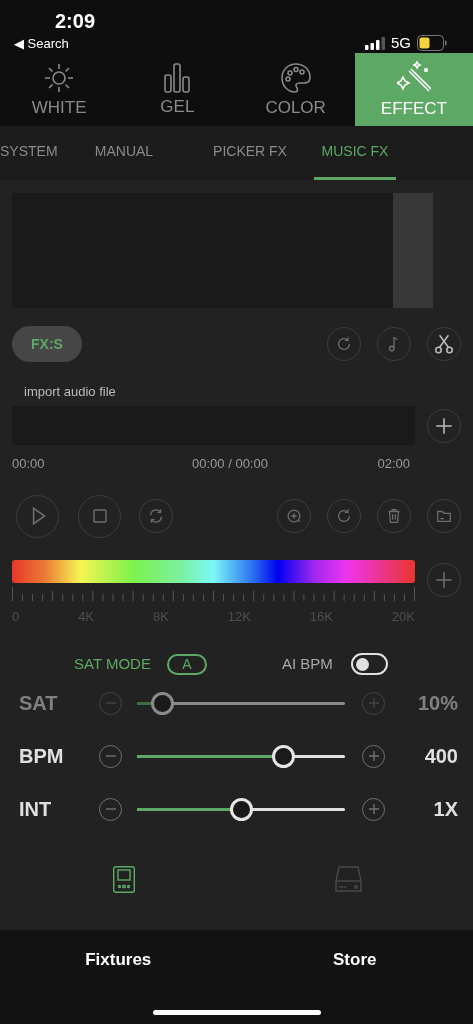  I want to click on nav-tab: Store, so click(355, 960).